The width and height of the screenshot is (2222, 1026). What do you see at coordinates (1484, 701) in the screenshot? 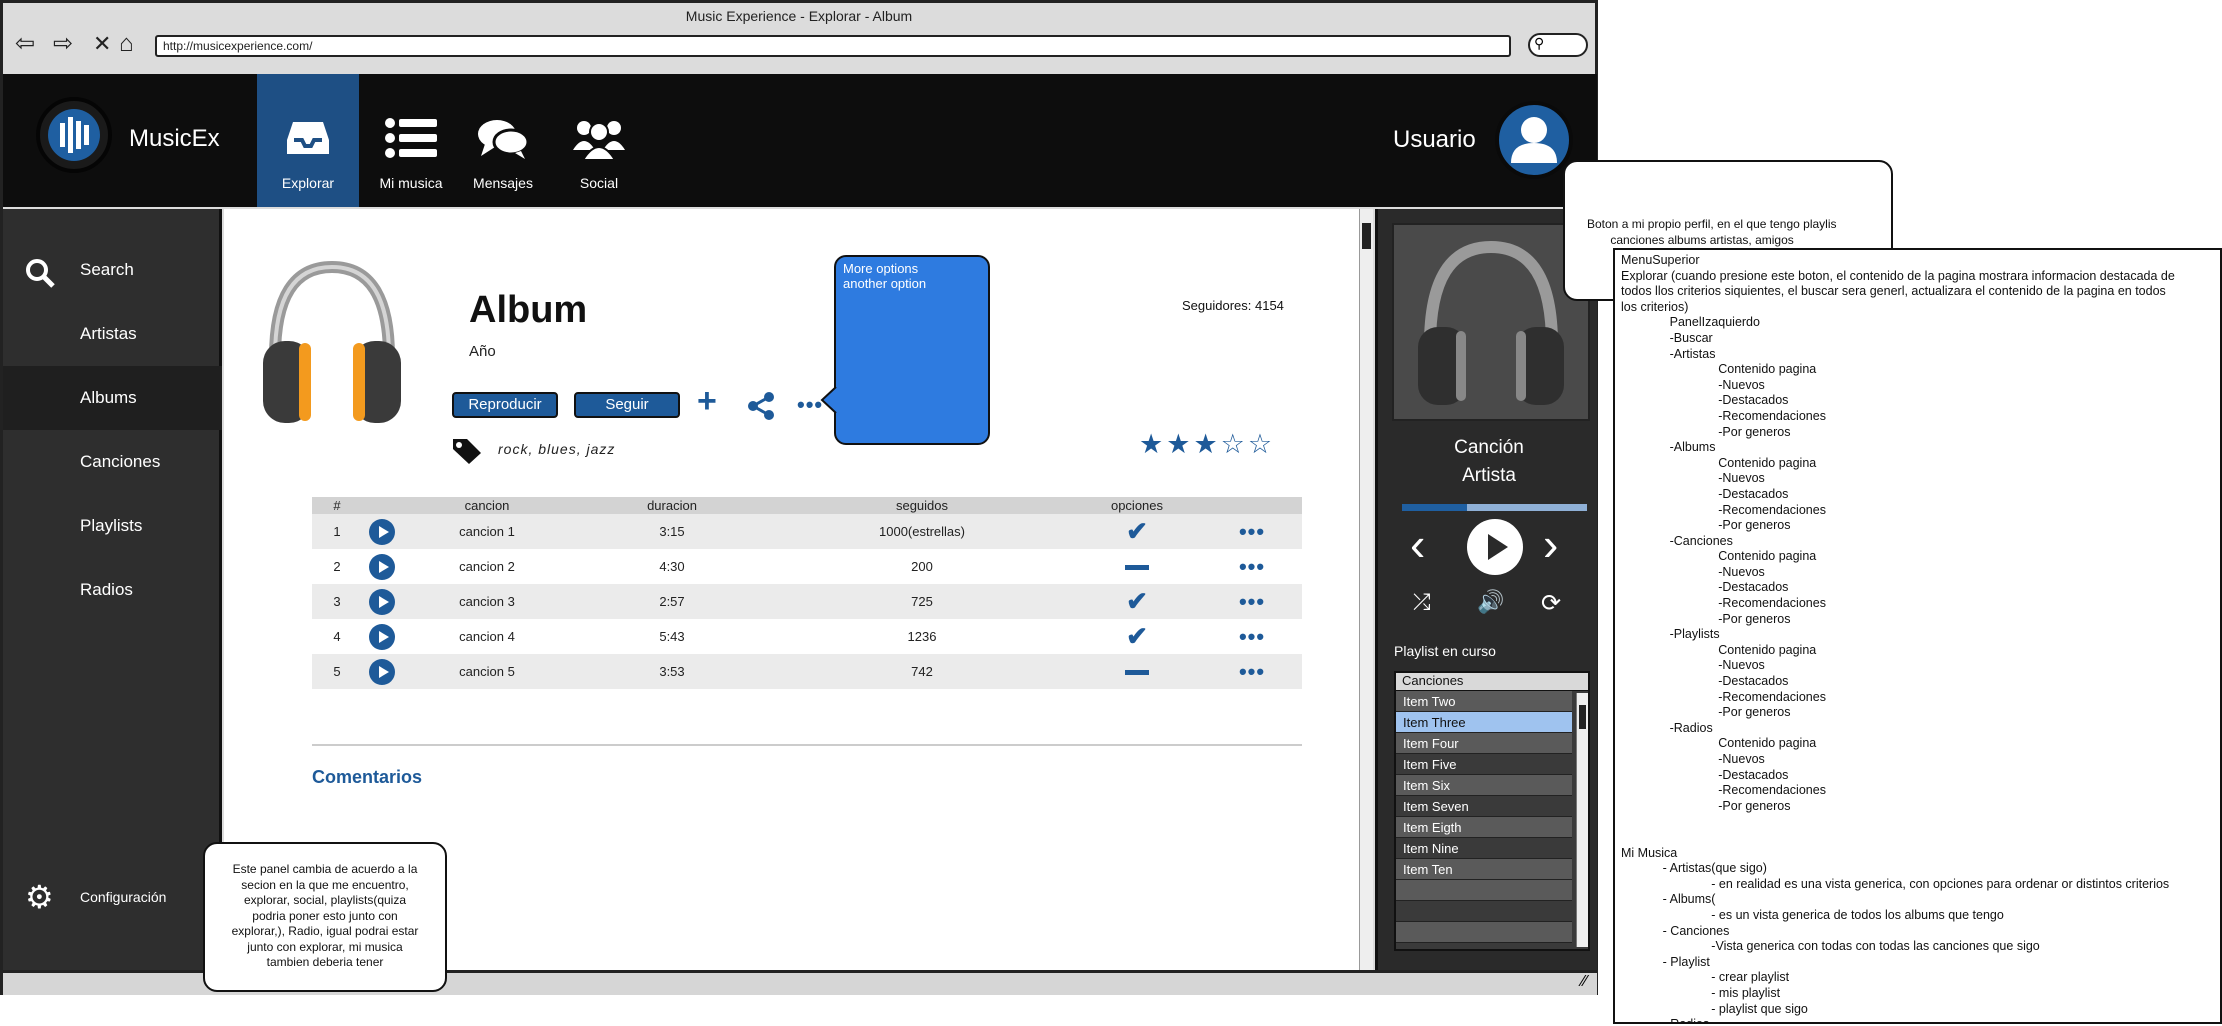
I see `playlist-item: Item Two` at bounding box center [1484, 701].